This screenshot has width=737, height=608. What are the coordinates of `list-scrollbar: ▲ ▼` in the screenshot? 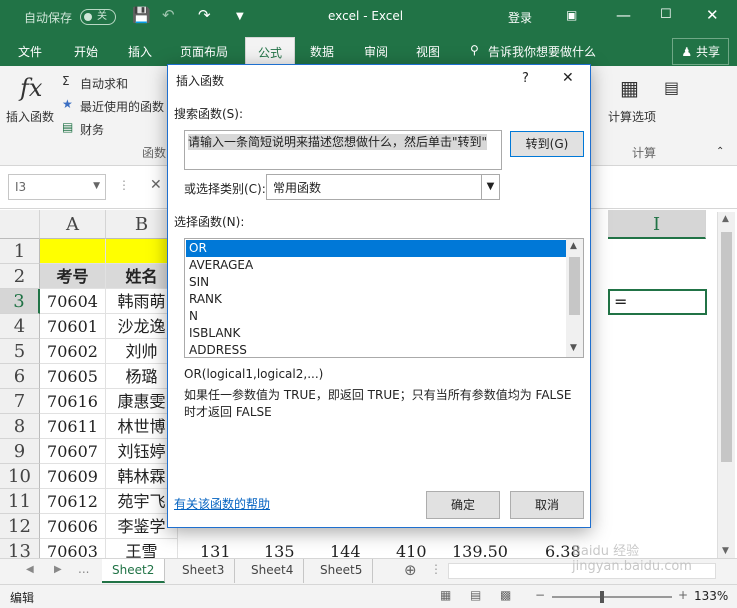 It's located at (574, 298).